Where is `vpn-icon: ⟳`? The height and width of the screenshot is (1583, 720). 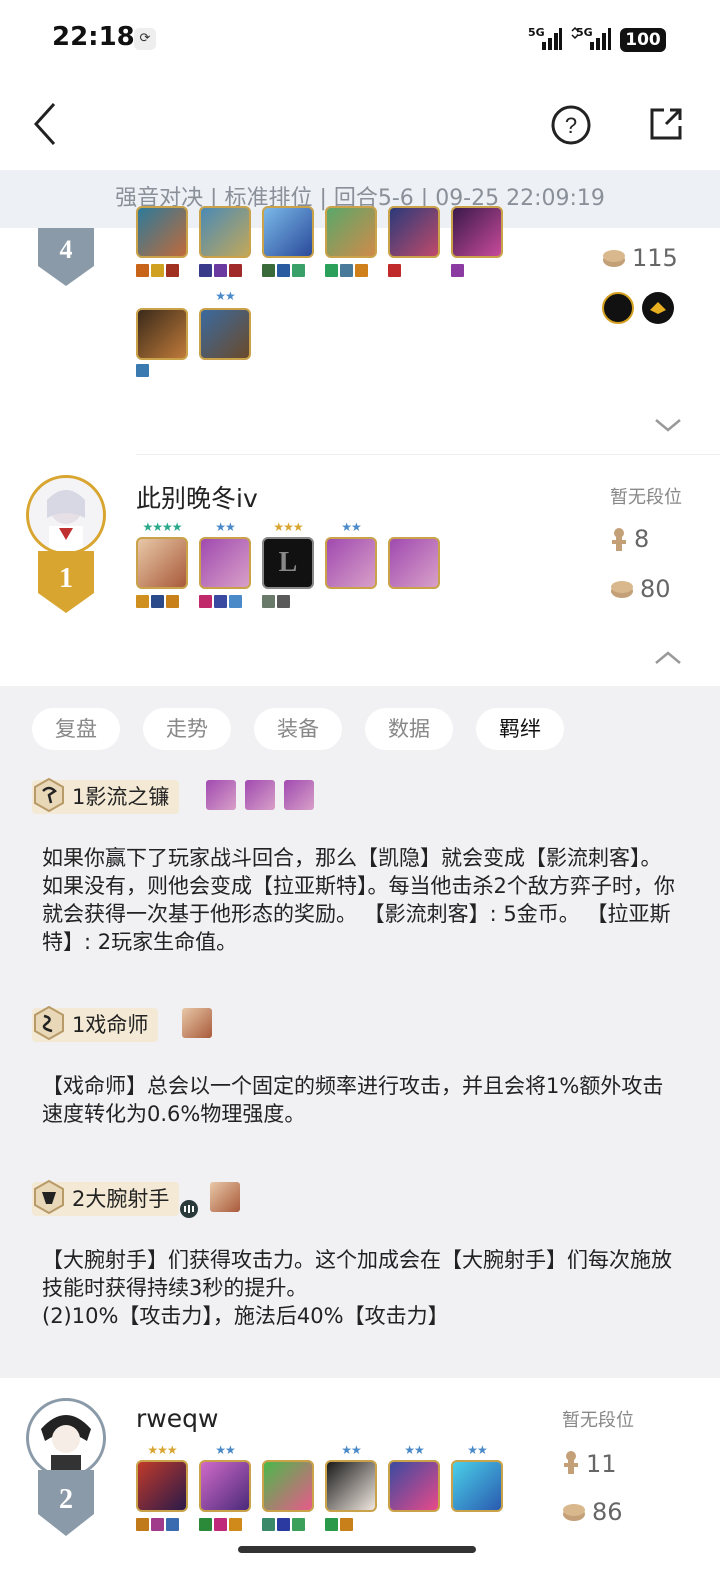
vpn-icon: ⟳ is located at coordinates (145, 39).